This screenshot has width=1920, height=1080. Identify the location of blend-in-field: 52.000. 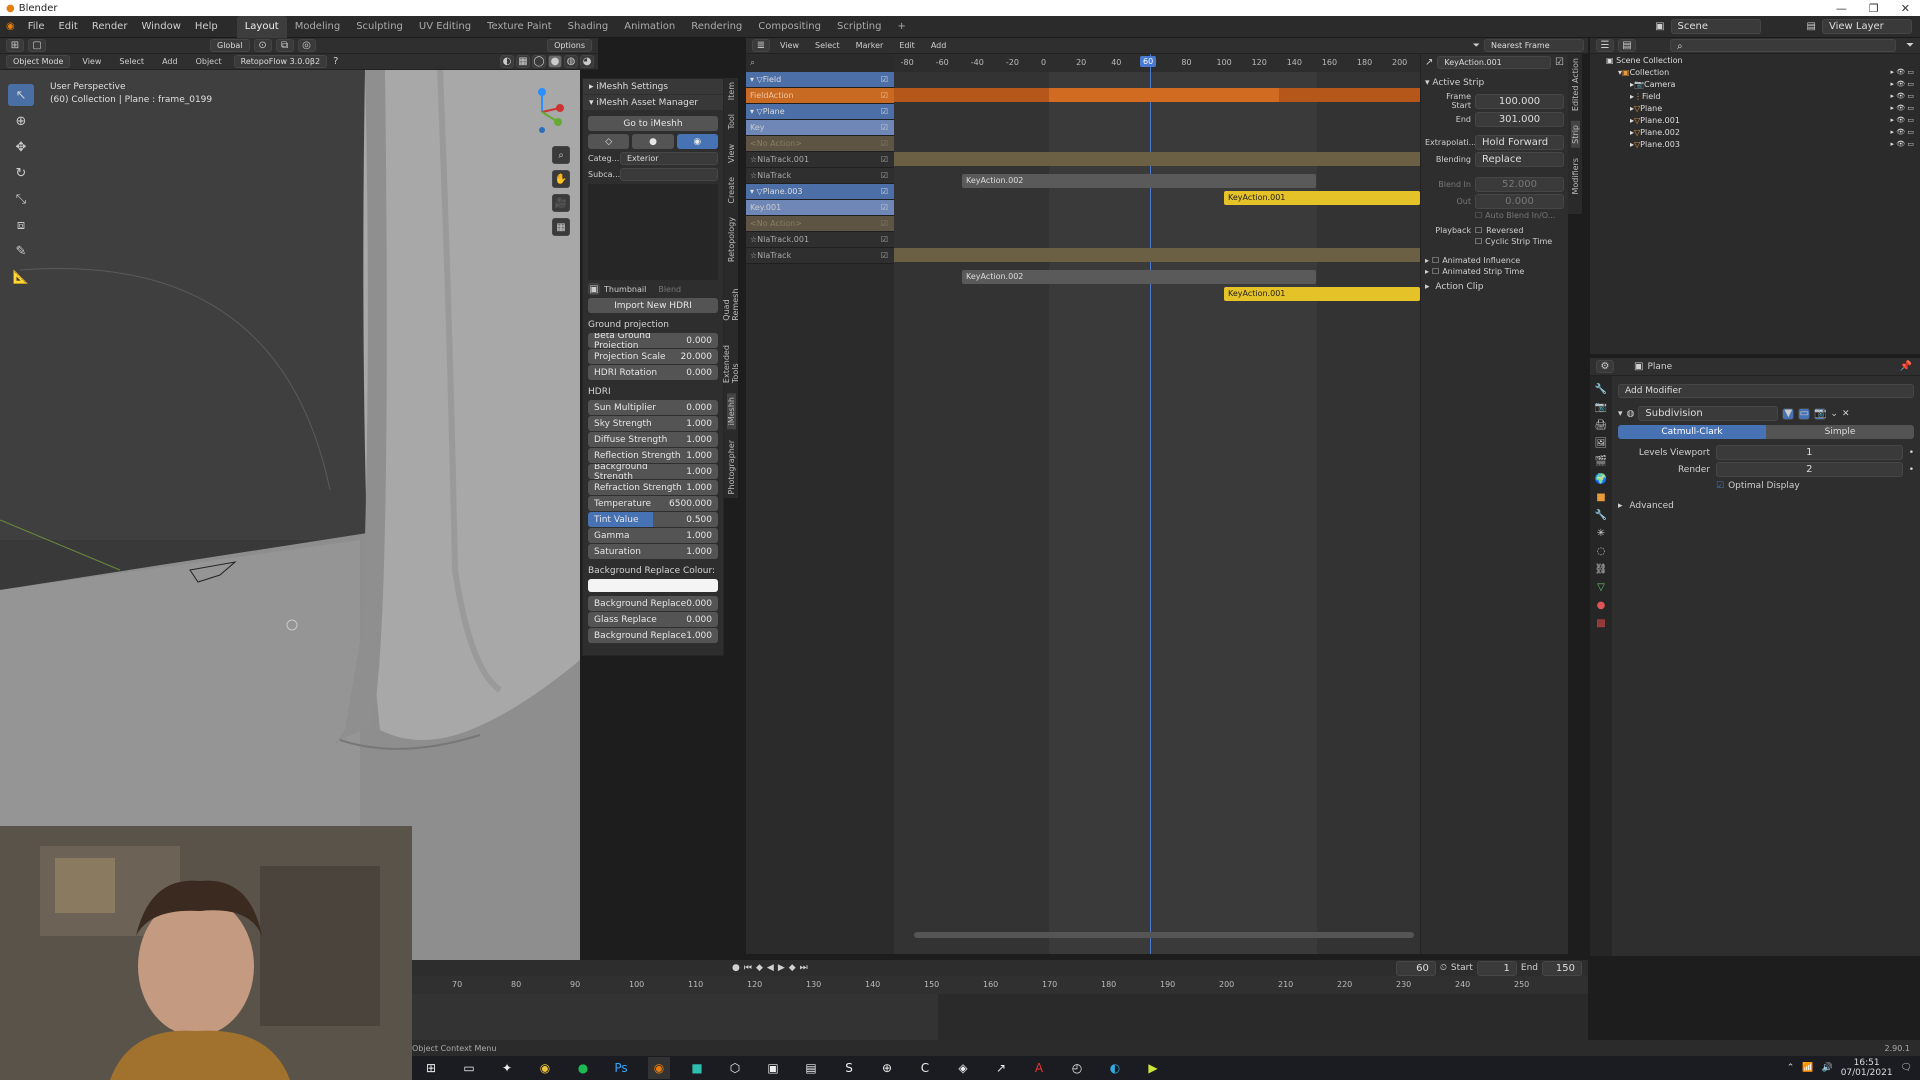
(1519, 184).